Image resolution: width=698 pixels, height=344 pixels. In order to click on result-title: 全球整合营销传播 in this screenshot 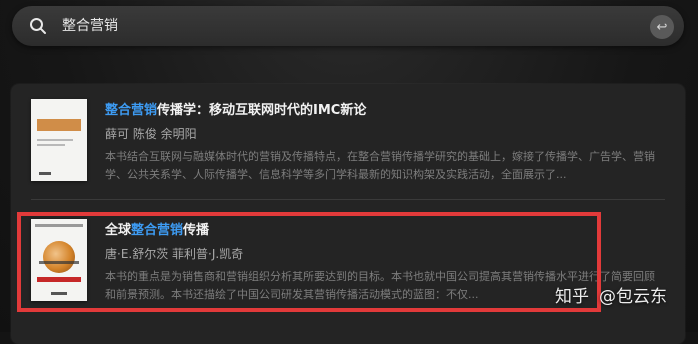, I will do `click(157, 231)`.